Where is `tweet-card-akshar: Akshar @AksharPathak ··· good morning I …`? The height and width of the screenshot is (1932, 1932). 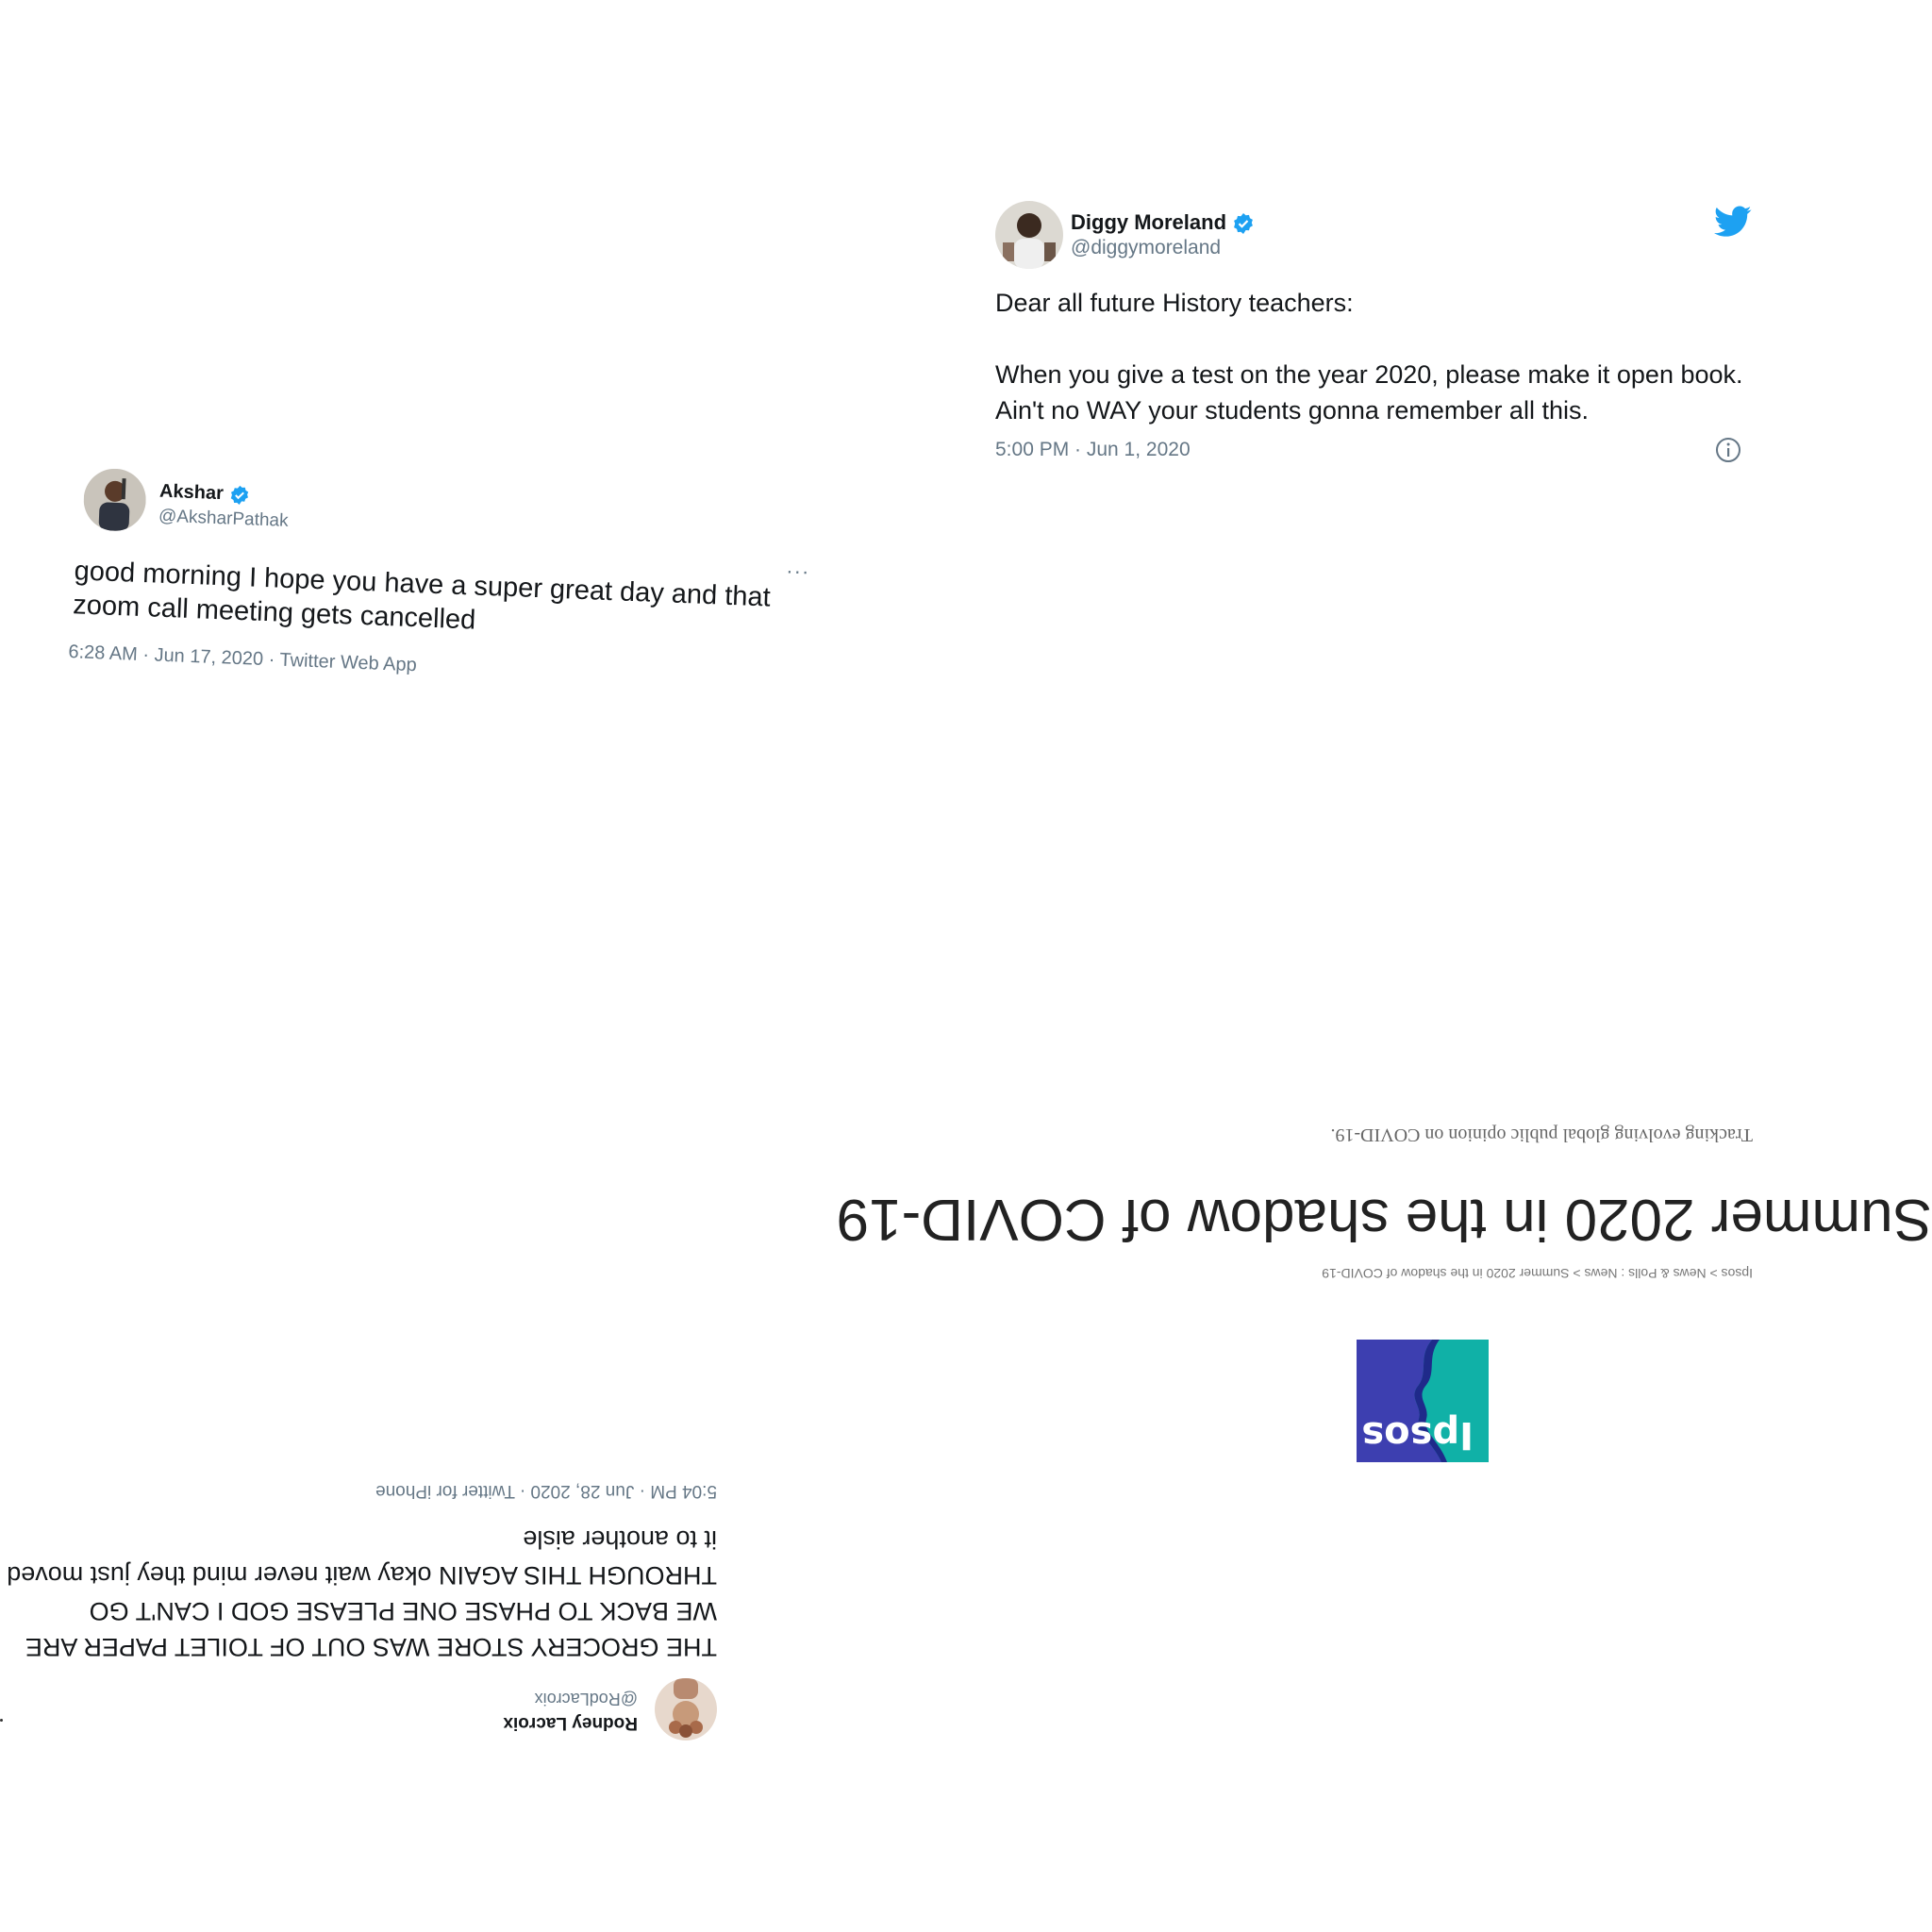
tweet-card-akshar: Akshar @AksharPathak ··· good morning I … is located at coordinates (443, 599).